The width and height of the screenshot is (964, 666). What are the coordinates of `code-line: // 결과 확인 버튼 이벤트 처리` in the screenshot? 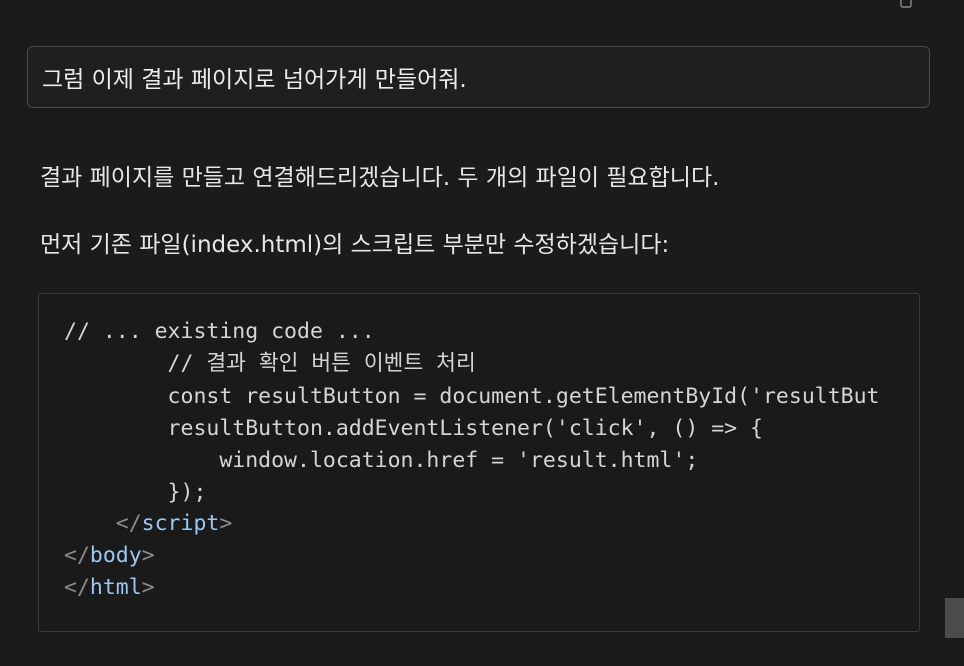 It's located at (270, 363).